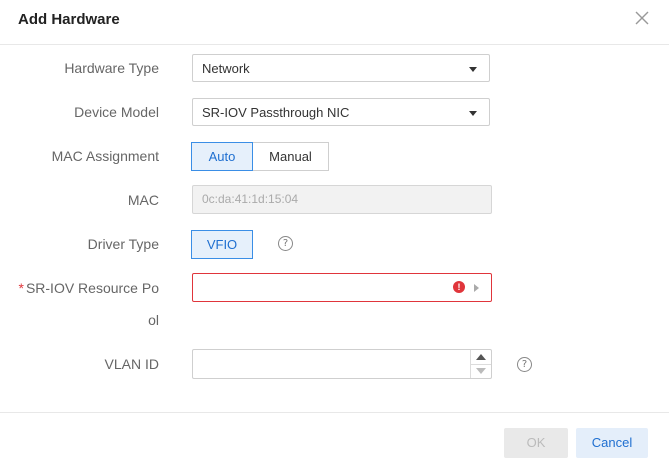 Image resolution: width=669 pixels, height=467 pixels. Describe the element at coordinates (105, 156) in the screenshot. I see `mac-assignment-label: MAC Assignment` at that location.